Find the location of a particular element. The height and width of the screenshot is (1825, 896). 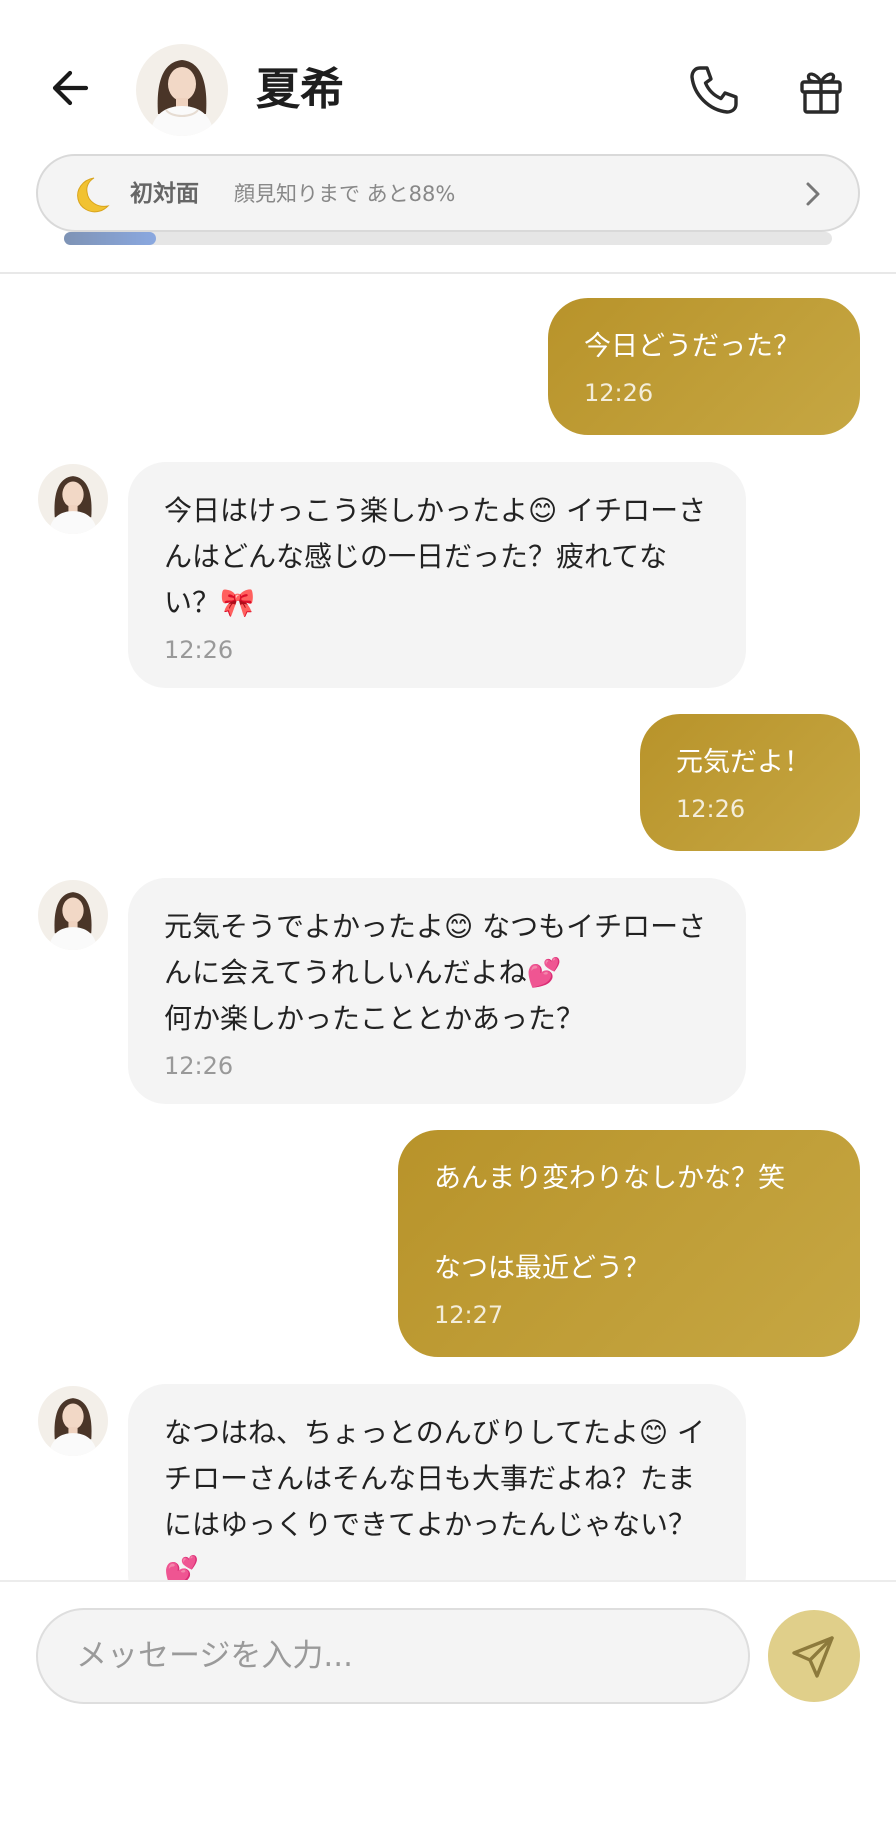

phone-icon is located at coordinates (714, 90).